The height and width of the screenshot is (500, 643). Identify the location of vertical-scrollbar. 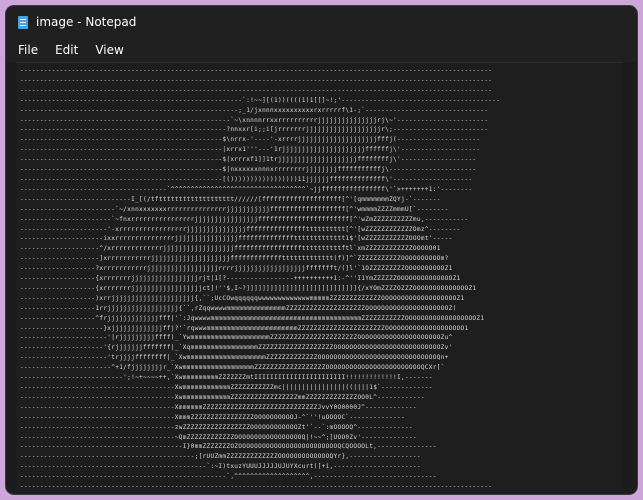
(632, 276).